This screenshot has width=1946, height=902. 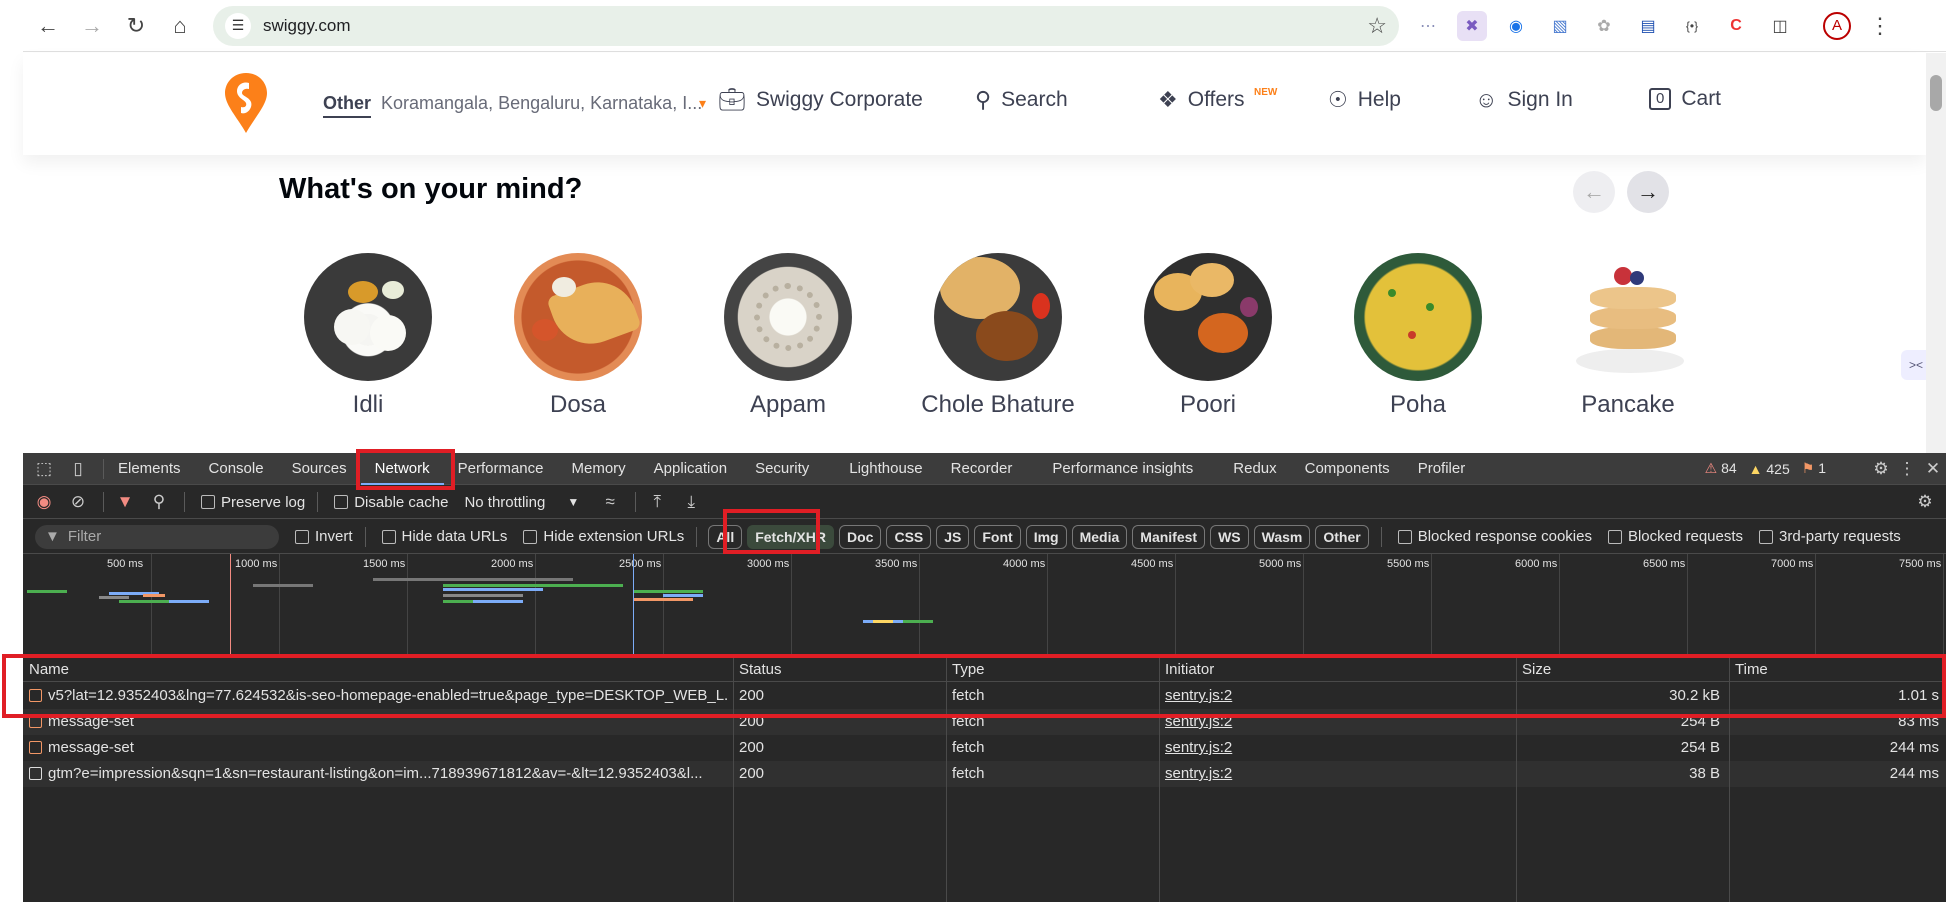 What do you see at coordinates (1342, 536) in the screenshot?
I see `filter-chip-other: Other` at bounding box center [1342, 536].